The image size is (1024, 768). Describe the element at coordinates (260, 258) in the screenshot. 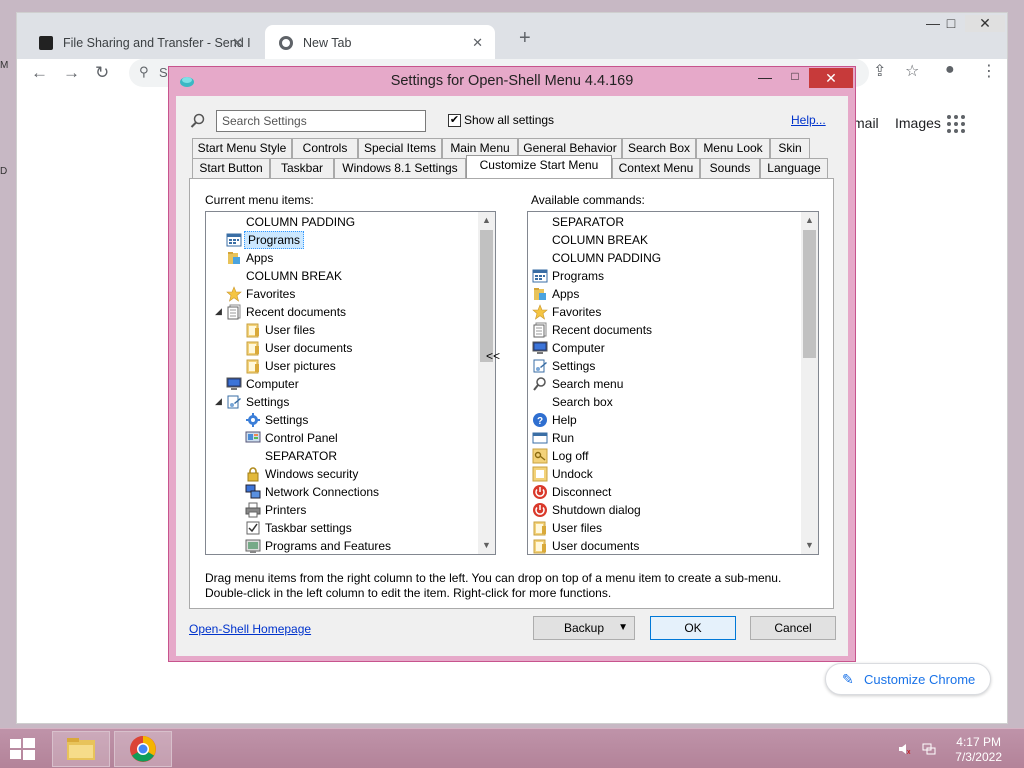

I see `current-menu-item-label: Apps` at that location.